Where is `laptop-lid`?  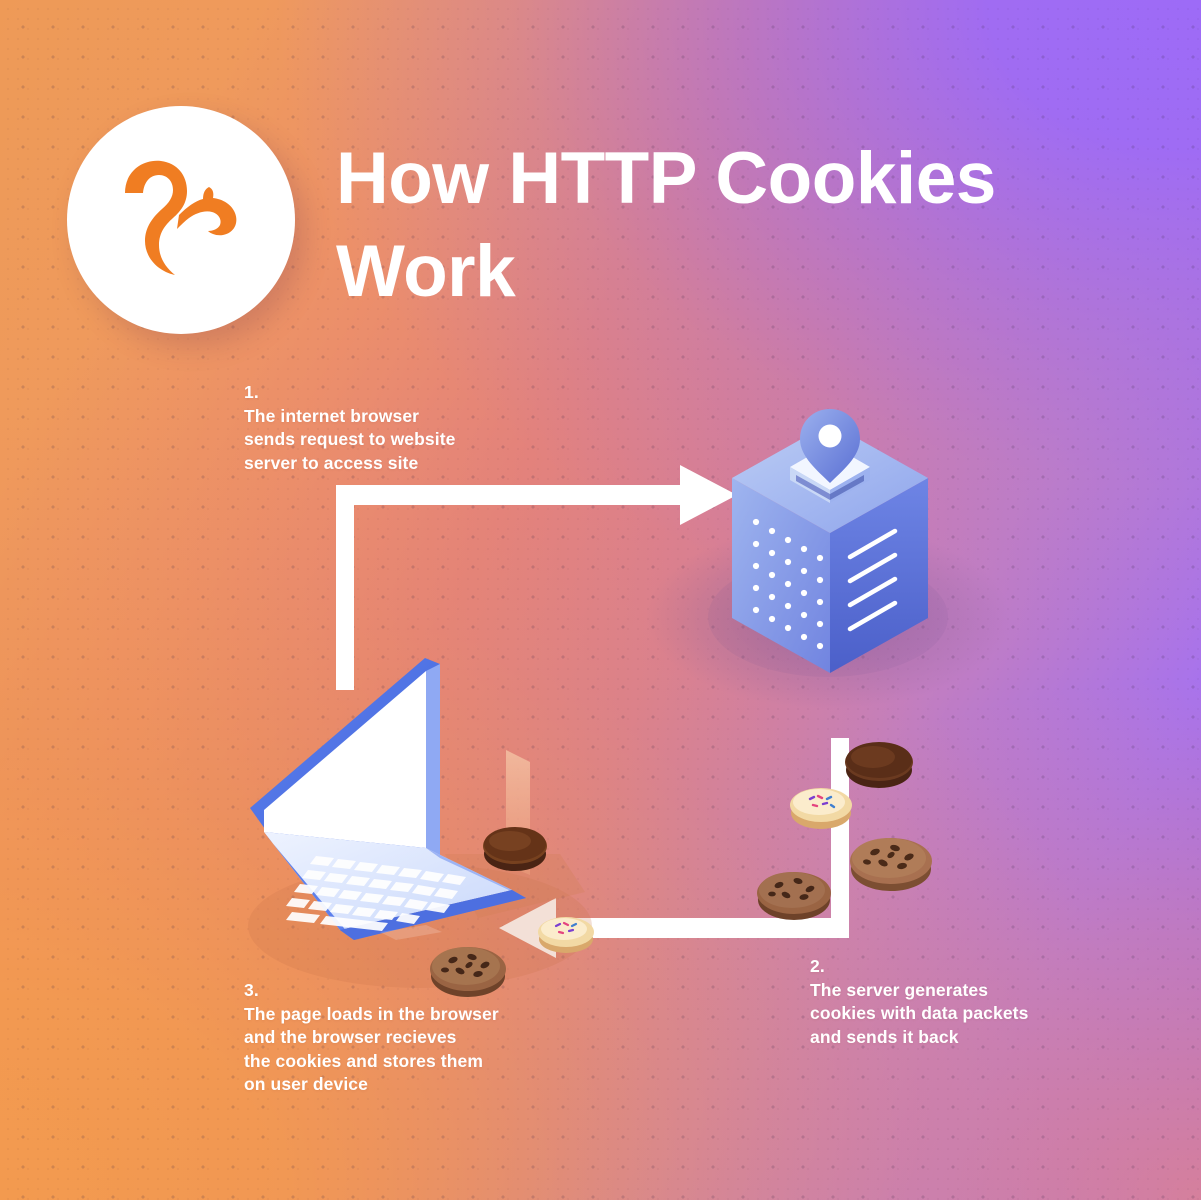
laptop-lid is located at coordinates (345, 758).